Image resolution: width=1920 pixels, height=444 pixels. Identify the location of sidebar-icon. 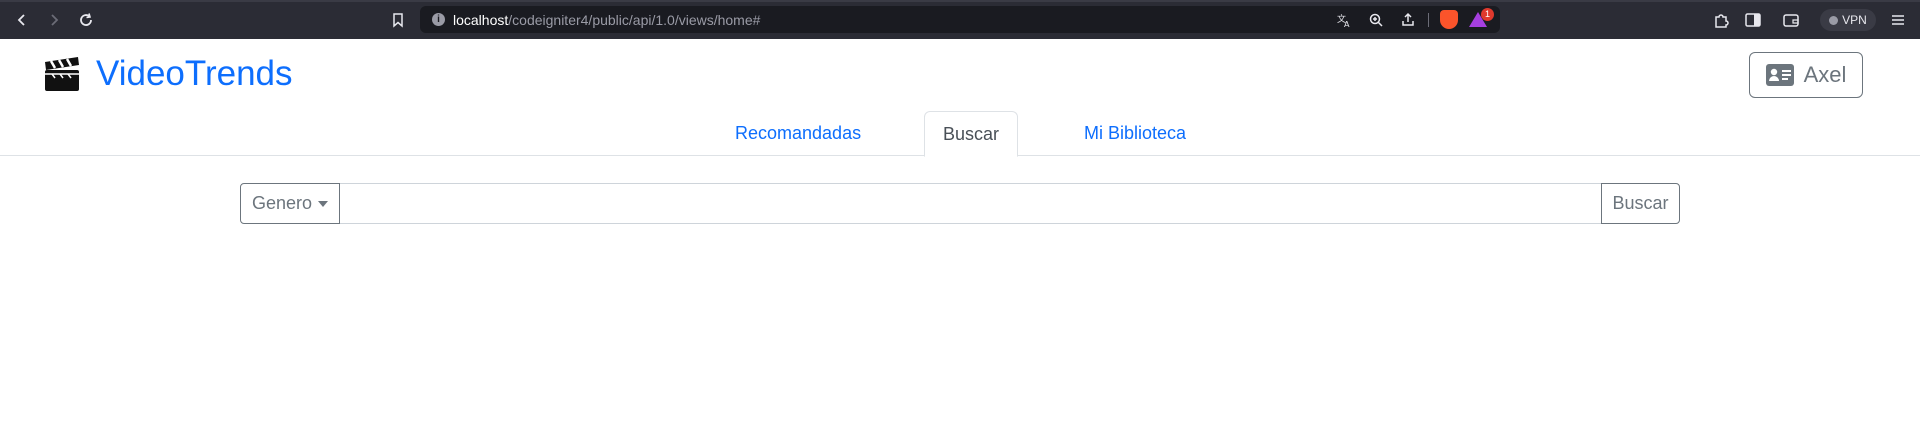
(1753, 20).